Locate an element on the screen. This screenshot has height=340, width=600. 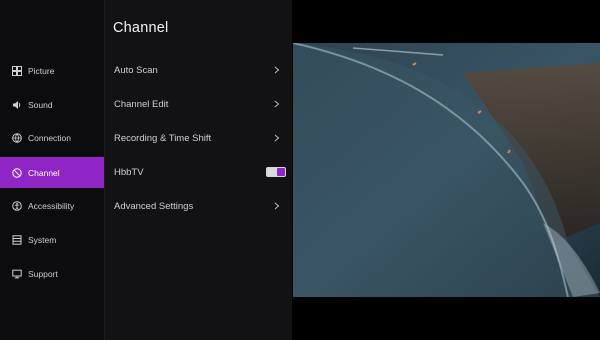
sidebar-item-picture: Picture is located at coordinates (52, 70).